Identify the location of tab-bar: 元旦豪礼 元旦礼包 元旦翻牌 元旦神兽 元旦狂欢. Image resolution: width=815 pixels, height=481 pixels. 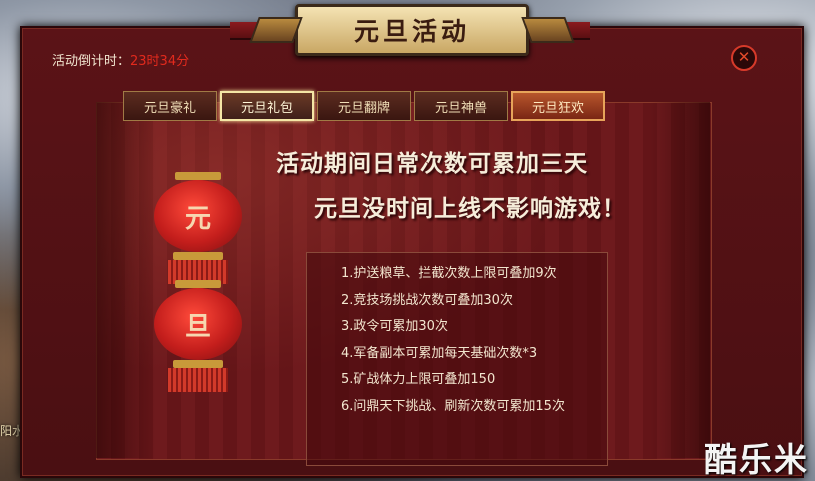
(364, 106).